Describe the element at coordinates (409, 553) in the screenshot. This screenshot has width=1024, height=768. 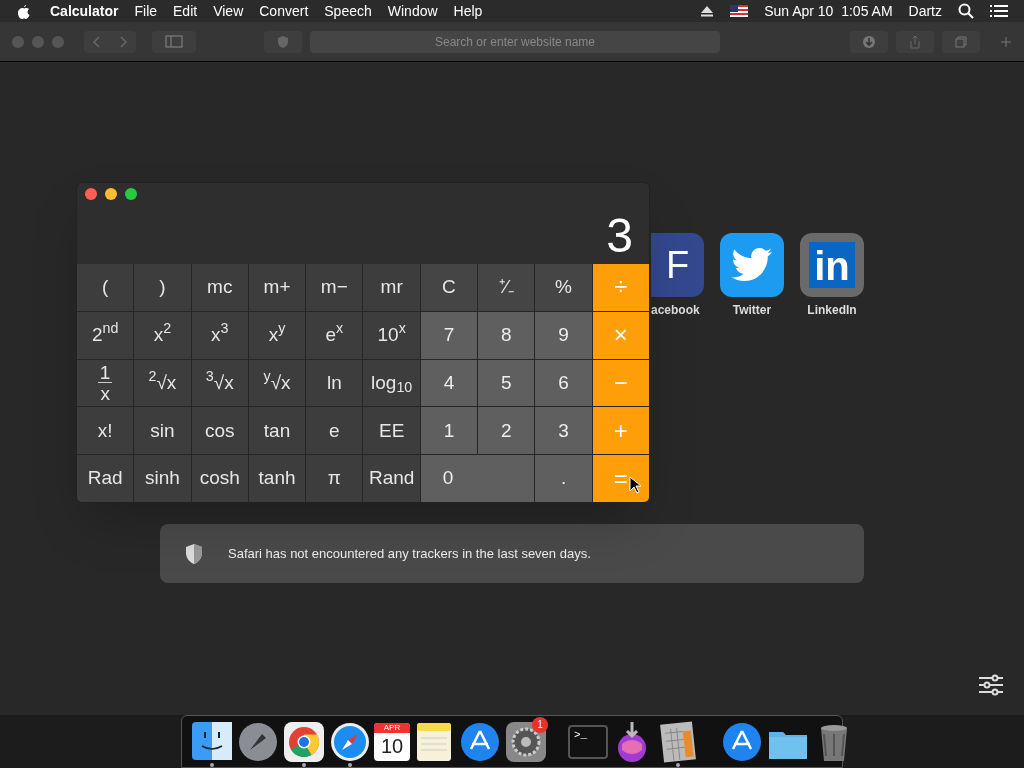
I see `privacy-text: Safari has not encountered any trackers in the last seven days.` at that location.